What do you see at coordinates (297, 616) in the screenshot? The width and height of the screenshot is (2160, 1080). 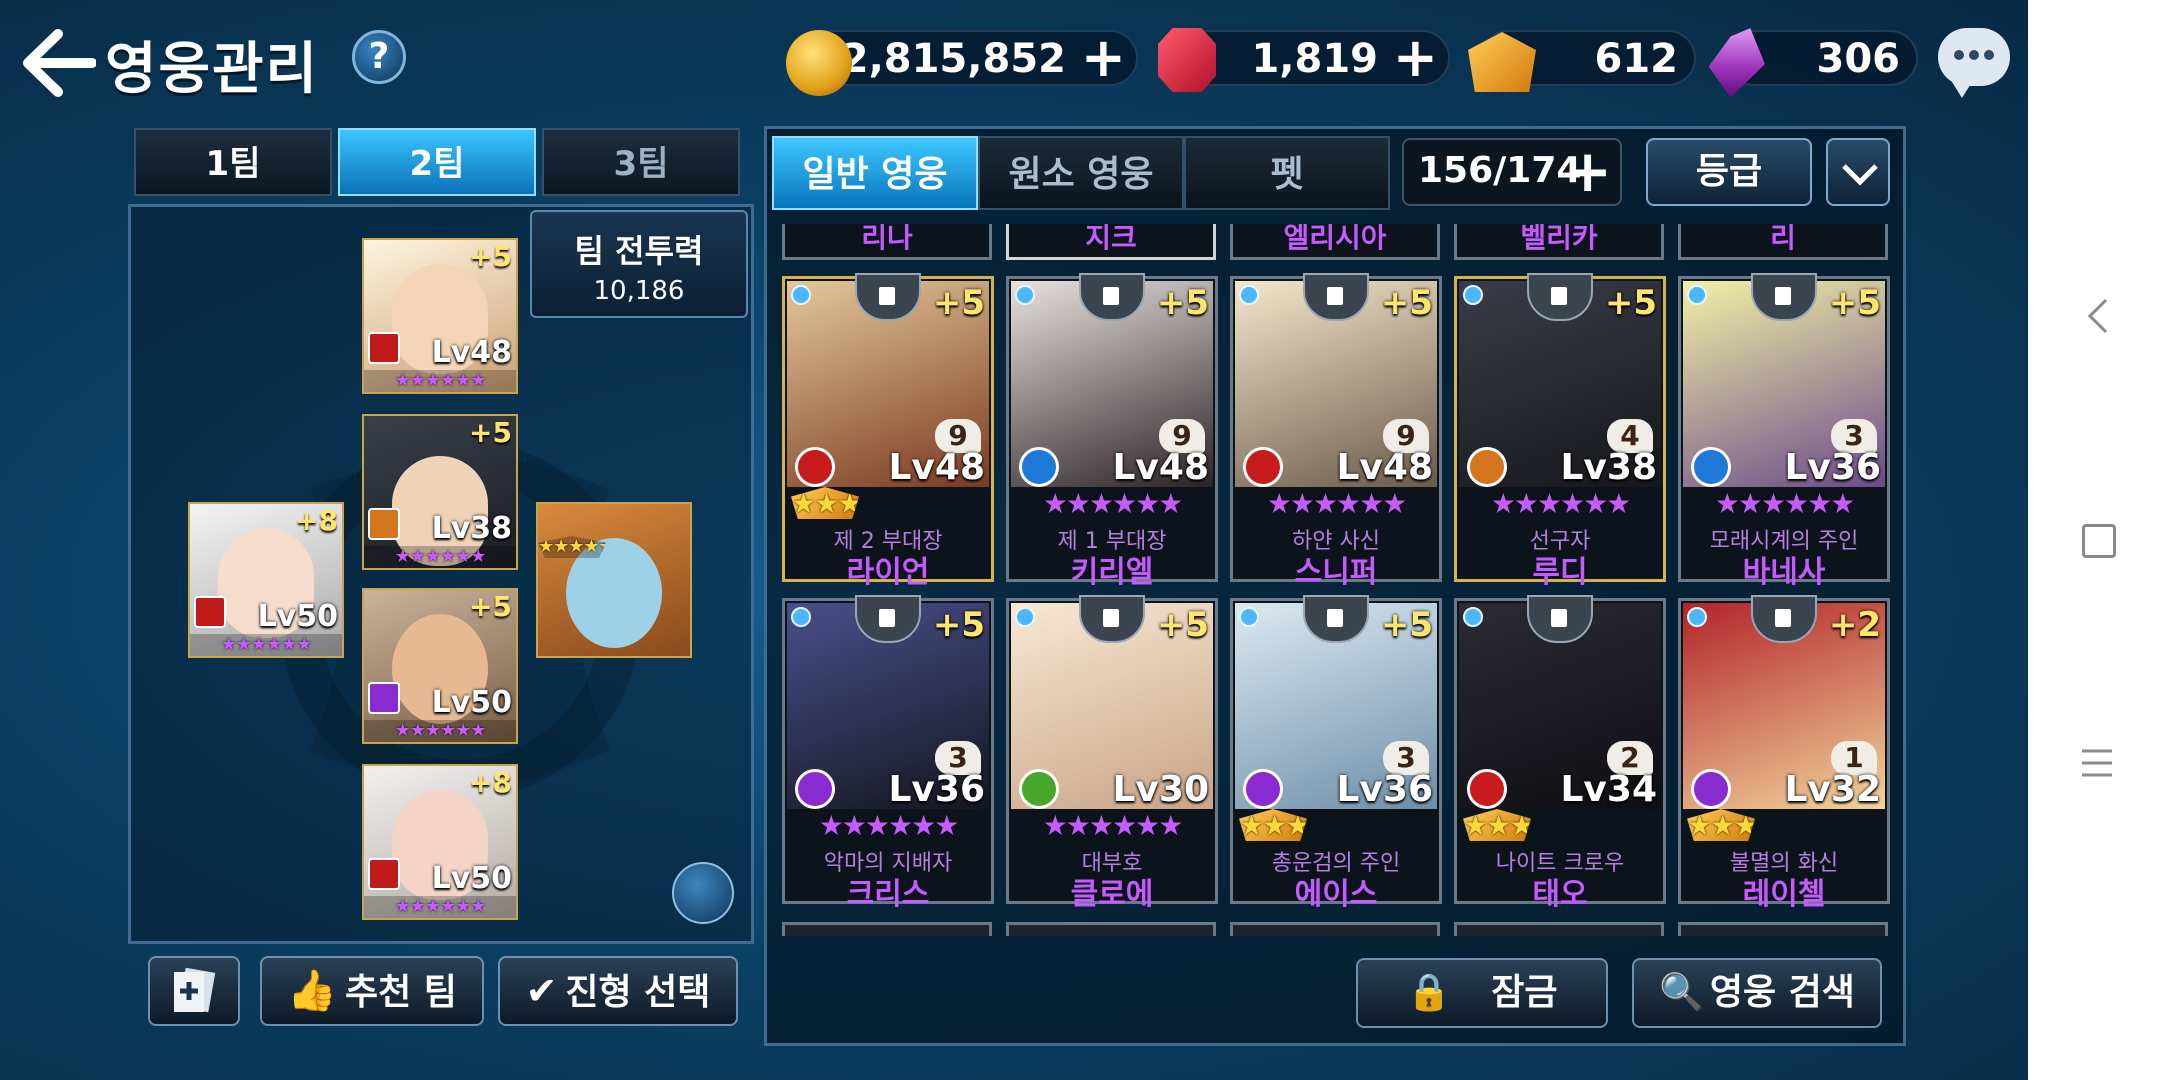 I see `hero-level: Lv50` at bounding box center [297, 616].